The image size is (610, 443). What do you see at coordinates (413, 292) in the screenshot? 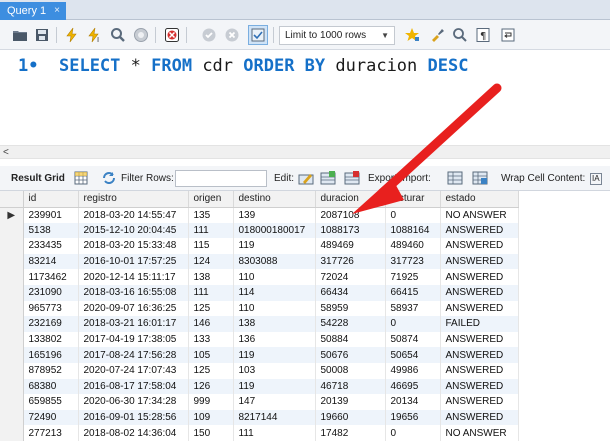
I see `cell-facturar: 66415` at bounding box center [413, 292].